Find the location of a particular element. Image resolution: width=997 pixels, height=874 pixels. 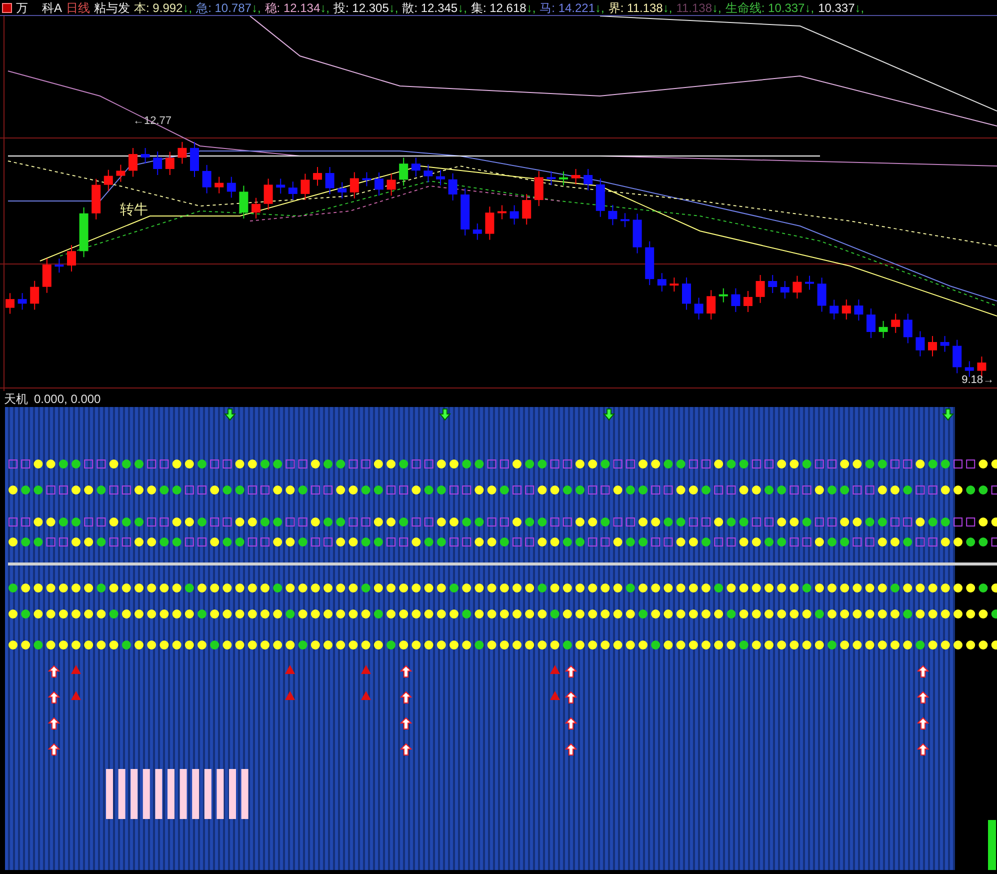

indicator-reading: 散: 12.345 is located at coordinates (430, 7).